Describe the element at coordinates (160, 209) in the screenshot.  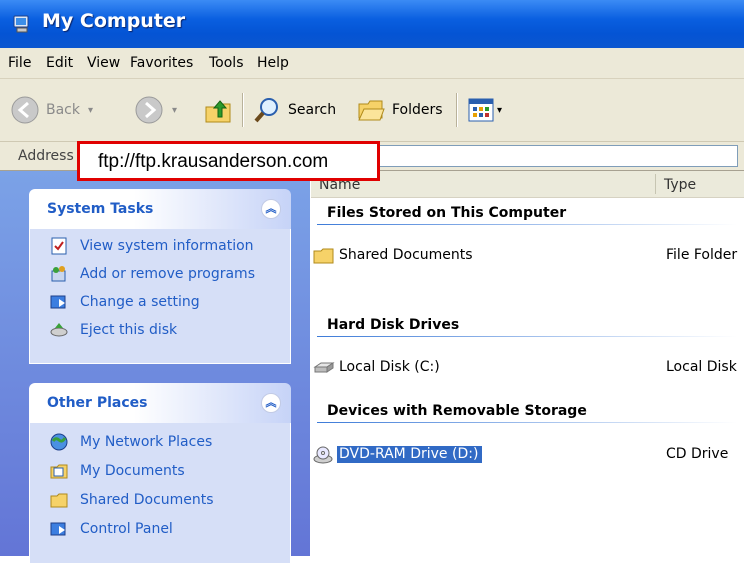
I see `system-tasks-header: System Tasks ︽` at that location.